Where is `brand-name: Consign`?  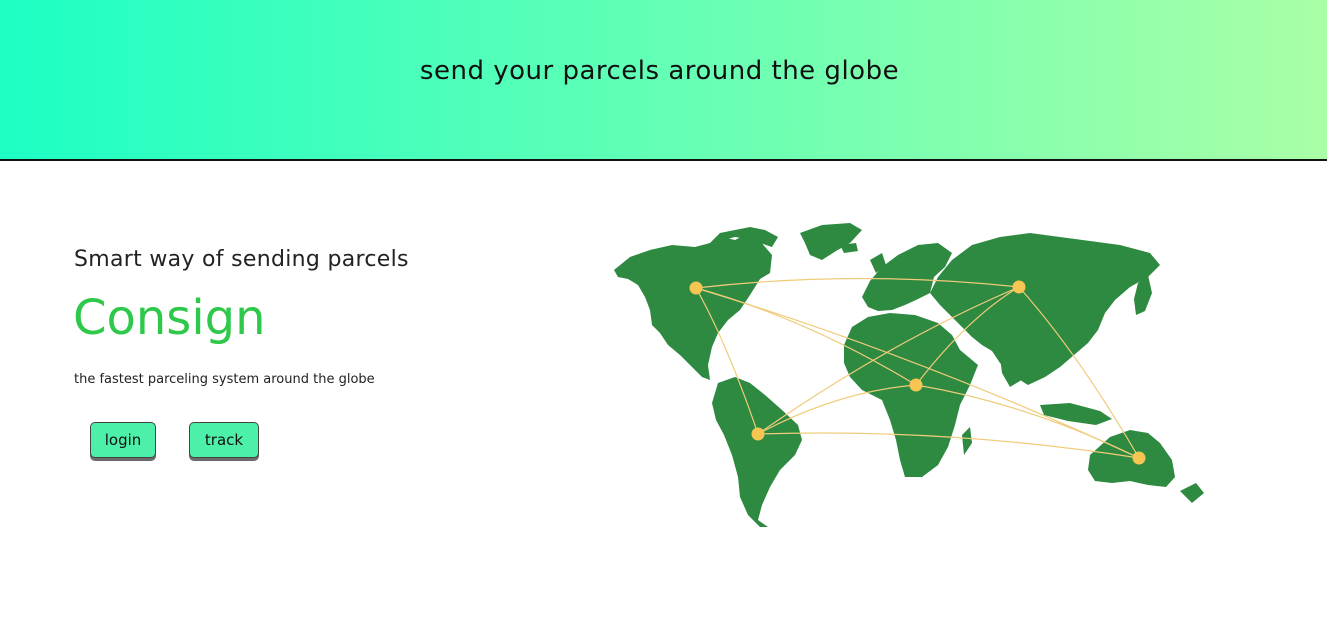
brand-name: Consign is located at coordinates (169, 318).